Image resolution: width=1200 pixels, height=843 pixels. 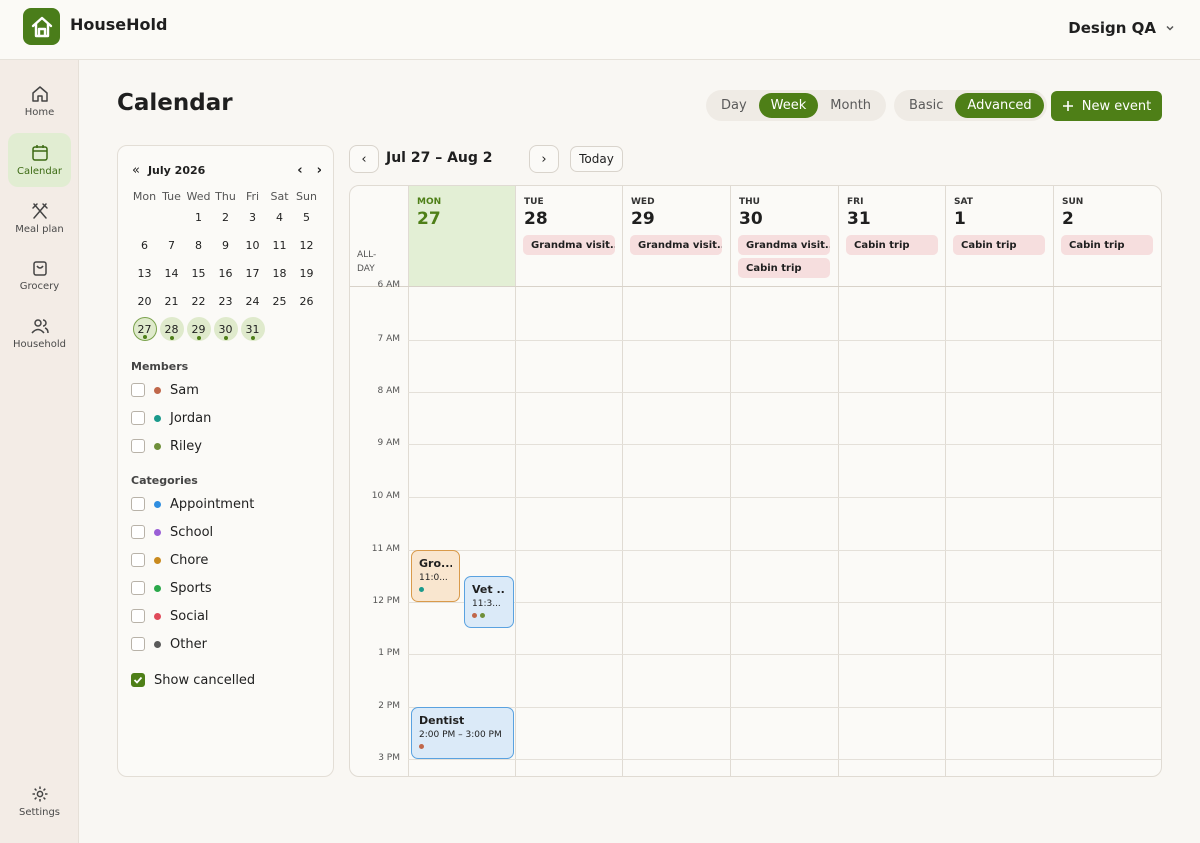 I want to click on day-header-sun: SUN 2 Cabin trip, so click(x=1107, y=236).